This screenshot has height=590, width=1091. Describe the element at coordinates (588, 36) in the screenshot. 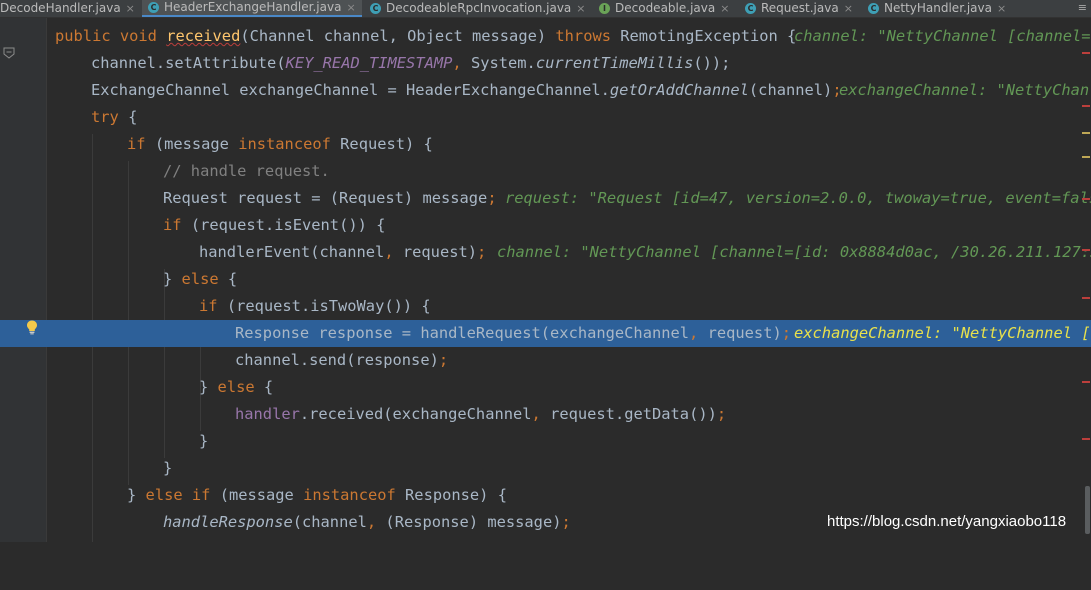

I see `code-token: throws` at that location.